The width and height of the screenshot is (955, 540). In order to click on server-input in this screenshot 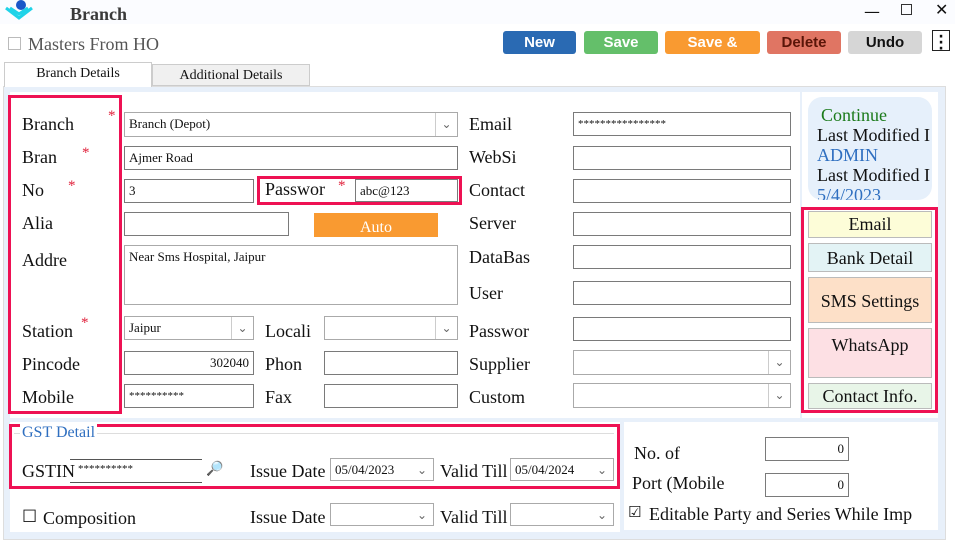, I will do `click(682, 224)`.